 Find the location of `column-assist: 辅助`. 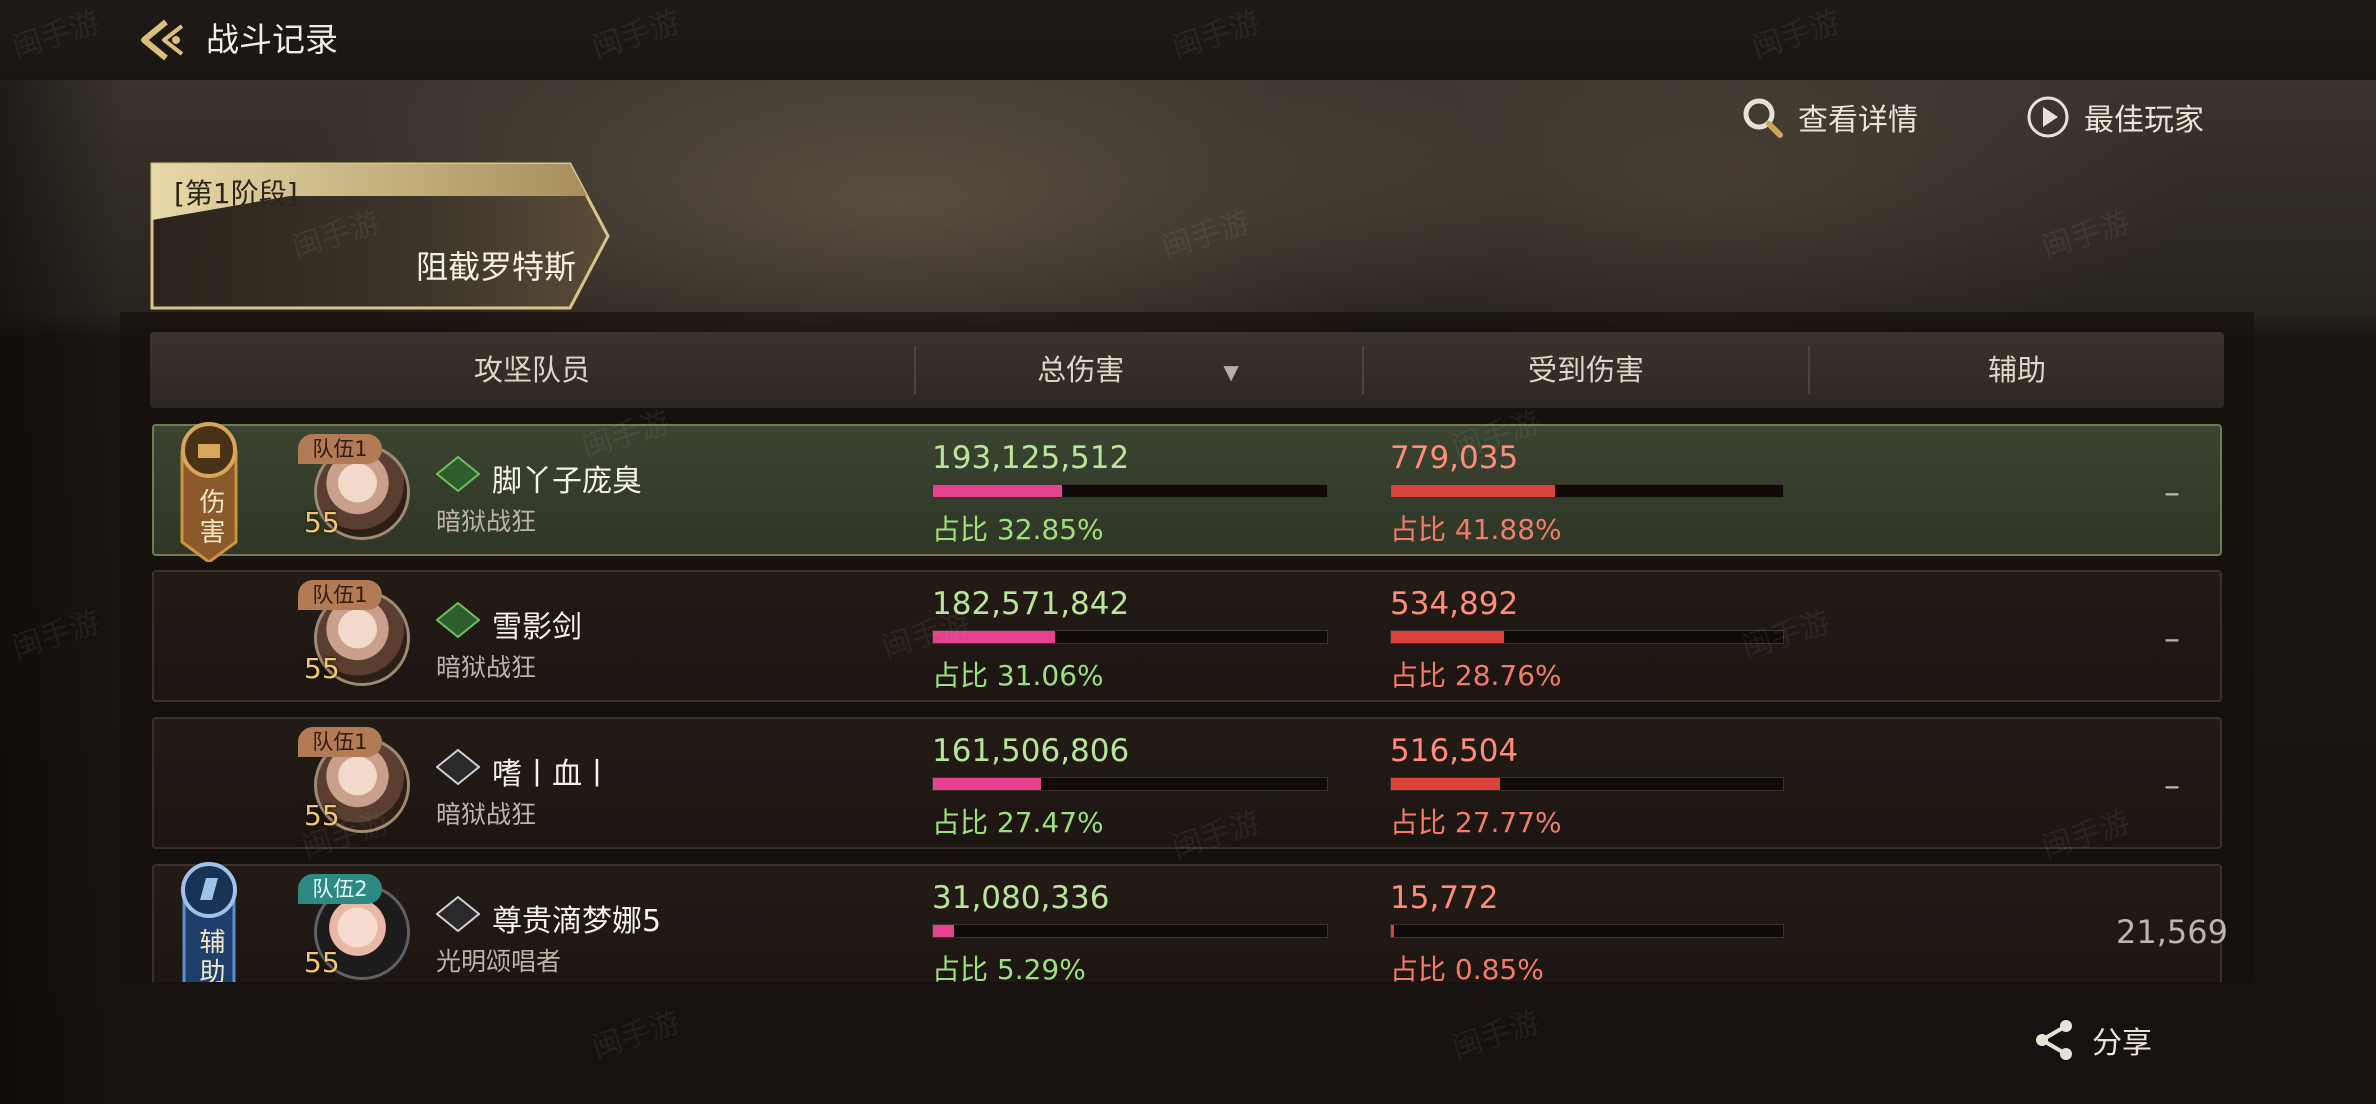

column-assist: 辅助 is located at coordinates (2016, 370).